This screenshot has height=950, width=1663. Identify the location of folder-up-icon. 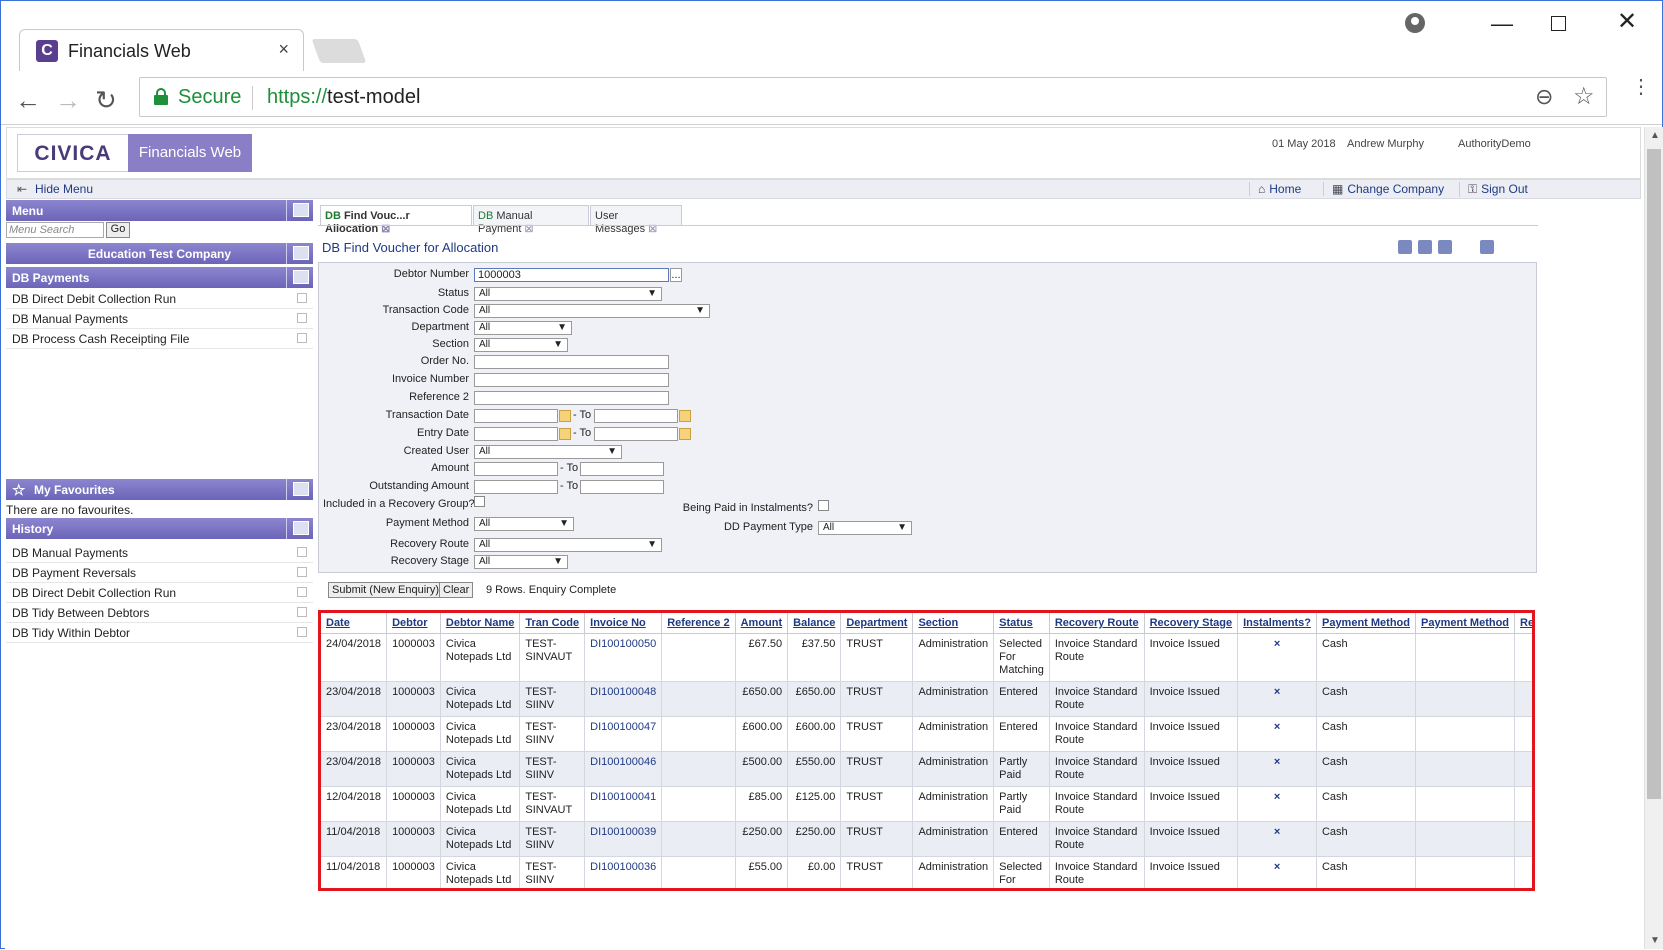
(301, 277).